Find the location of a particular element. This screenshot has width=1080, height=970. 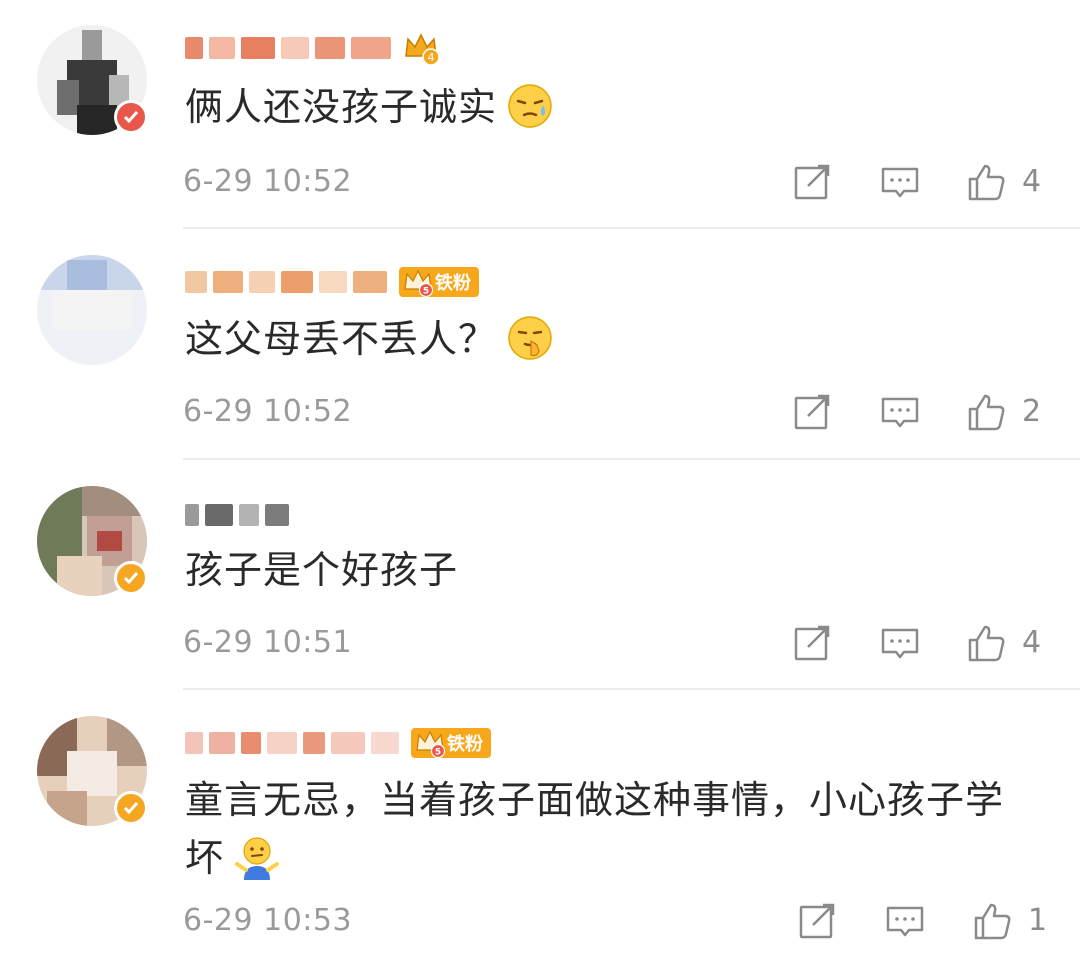

comment-text-content: 俩人还没孩子诚实 is located at coordinates (341, 107).